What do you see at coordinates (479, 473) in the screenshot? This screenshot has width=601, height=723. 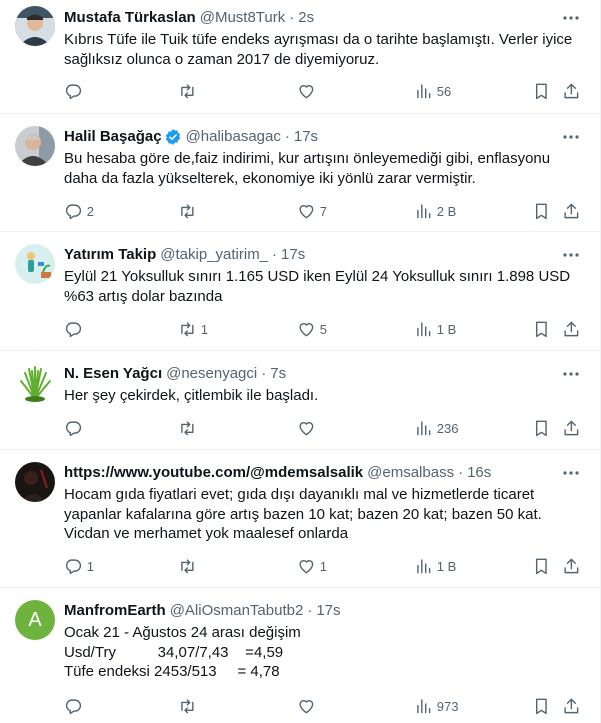 I see `timestamp: 16s` at bounding box center [479, 473].